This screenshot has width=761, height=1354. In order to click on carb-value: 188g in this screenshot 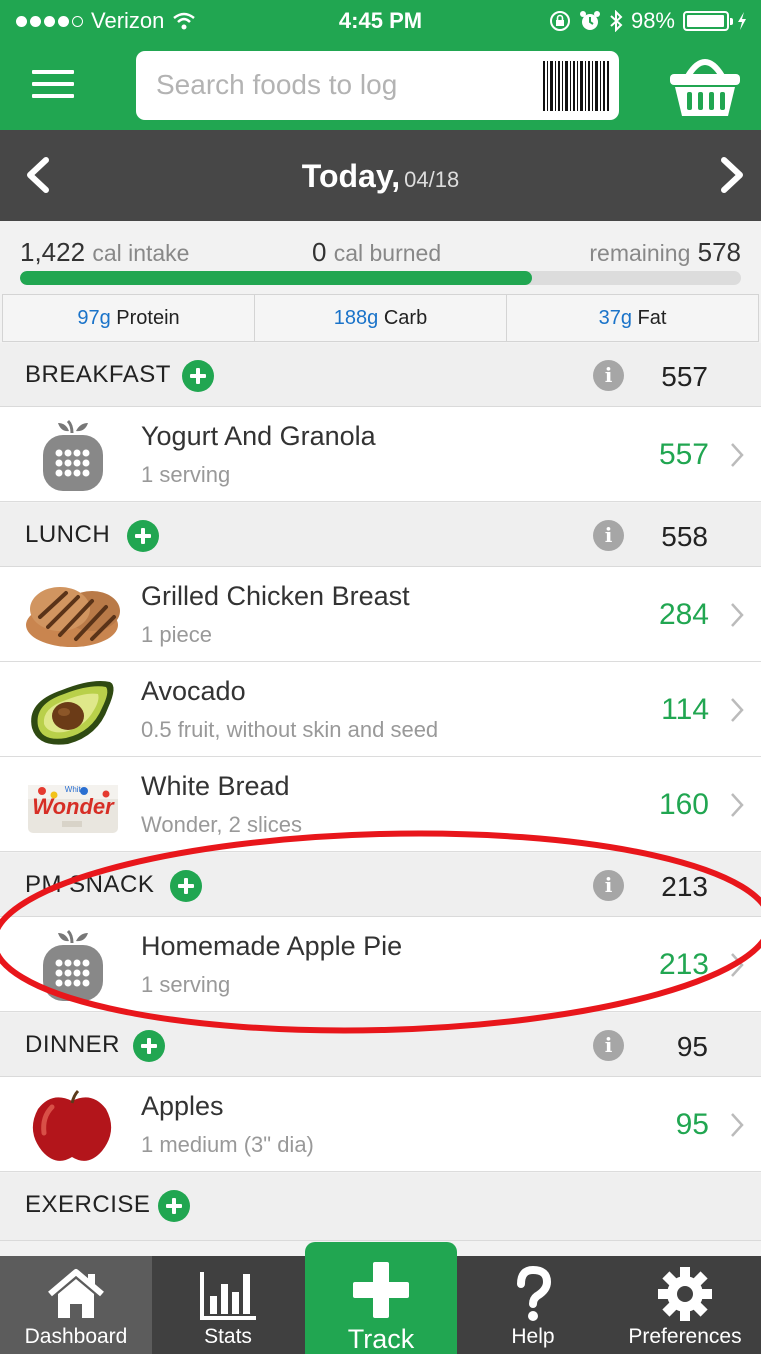, I will do `click(356, 318)`.